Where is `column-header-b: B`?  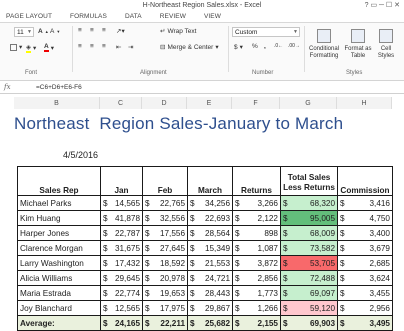
column-header-b: B is located at coordinates (57, 103).